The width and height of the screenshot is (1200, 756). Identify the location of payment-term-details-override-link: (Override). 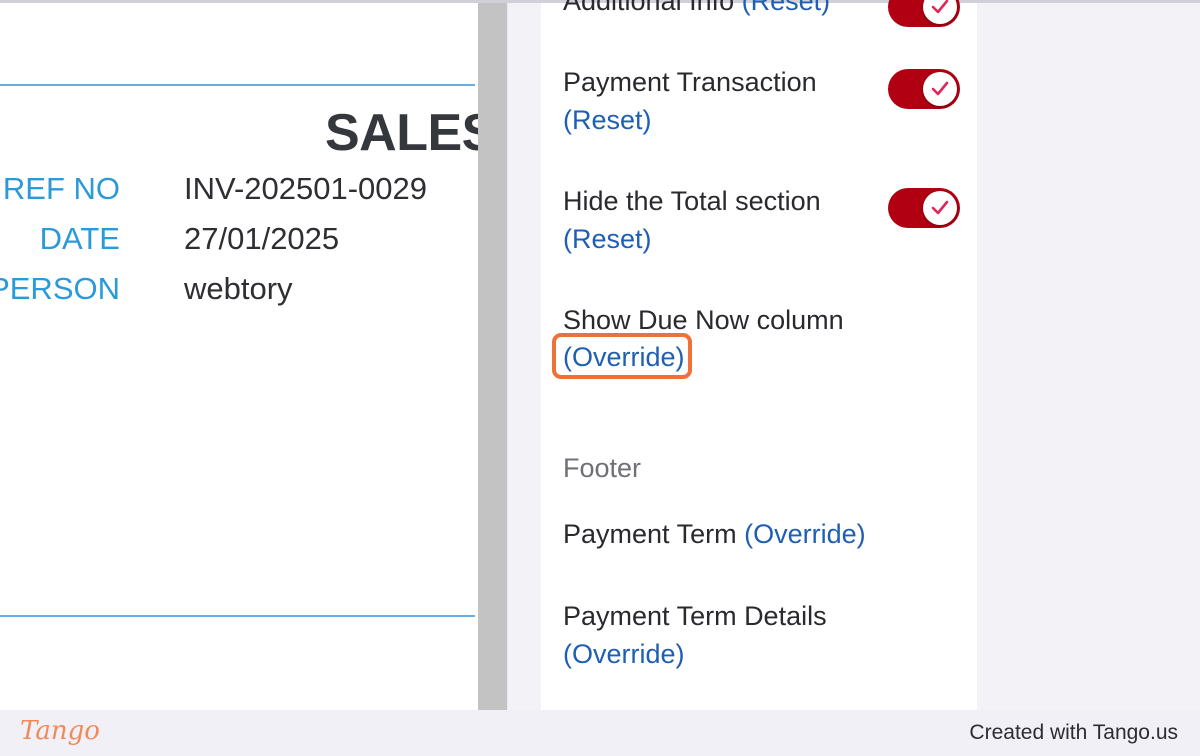
(624, 654).